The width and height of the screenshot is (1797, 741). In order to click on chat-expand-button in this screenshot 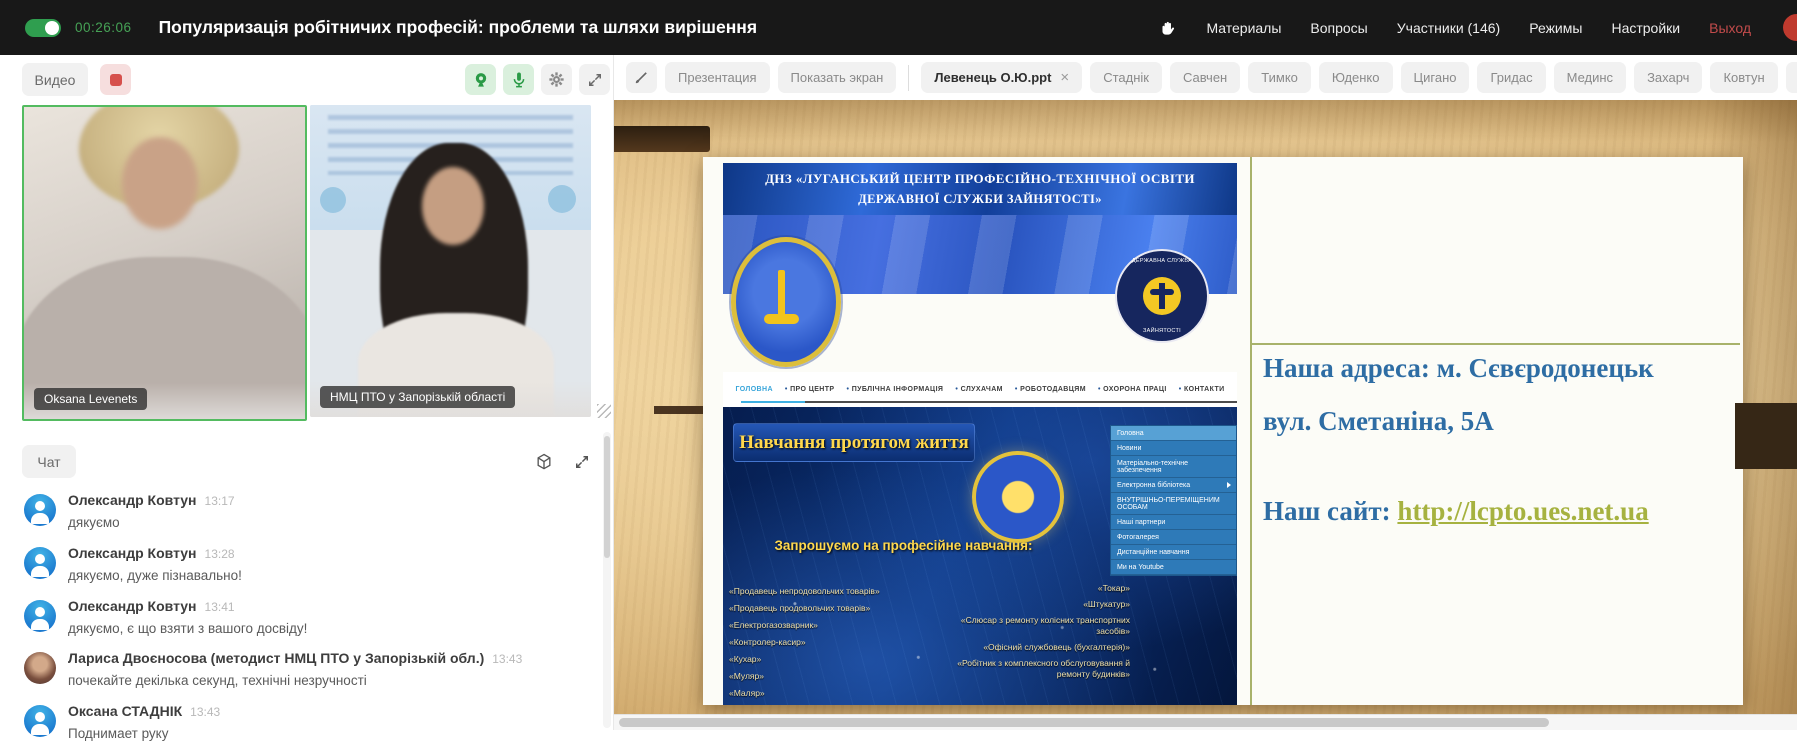, I will do `click(581, 461)`.